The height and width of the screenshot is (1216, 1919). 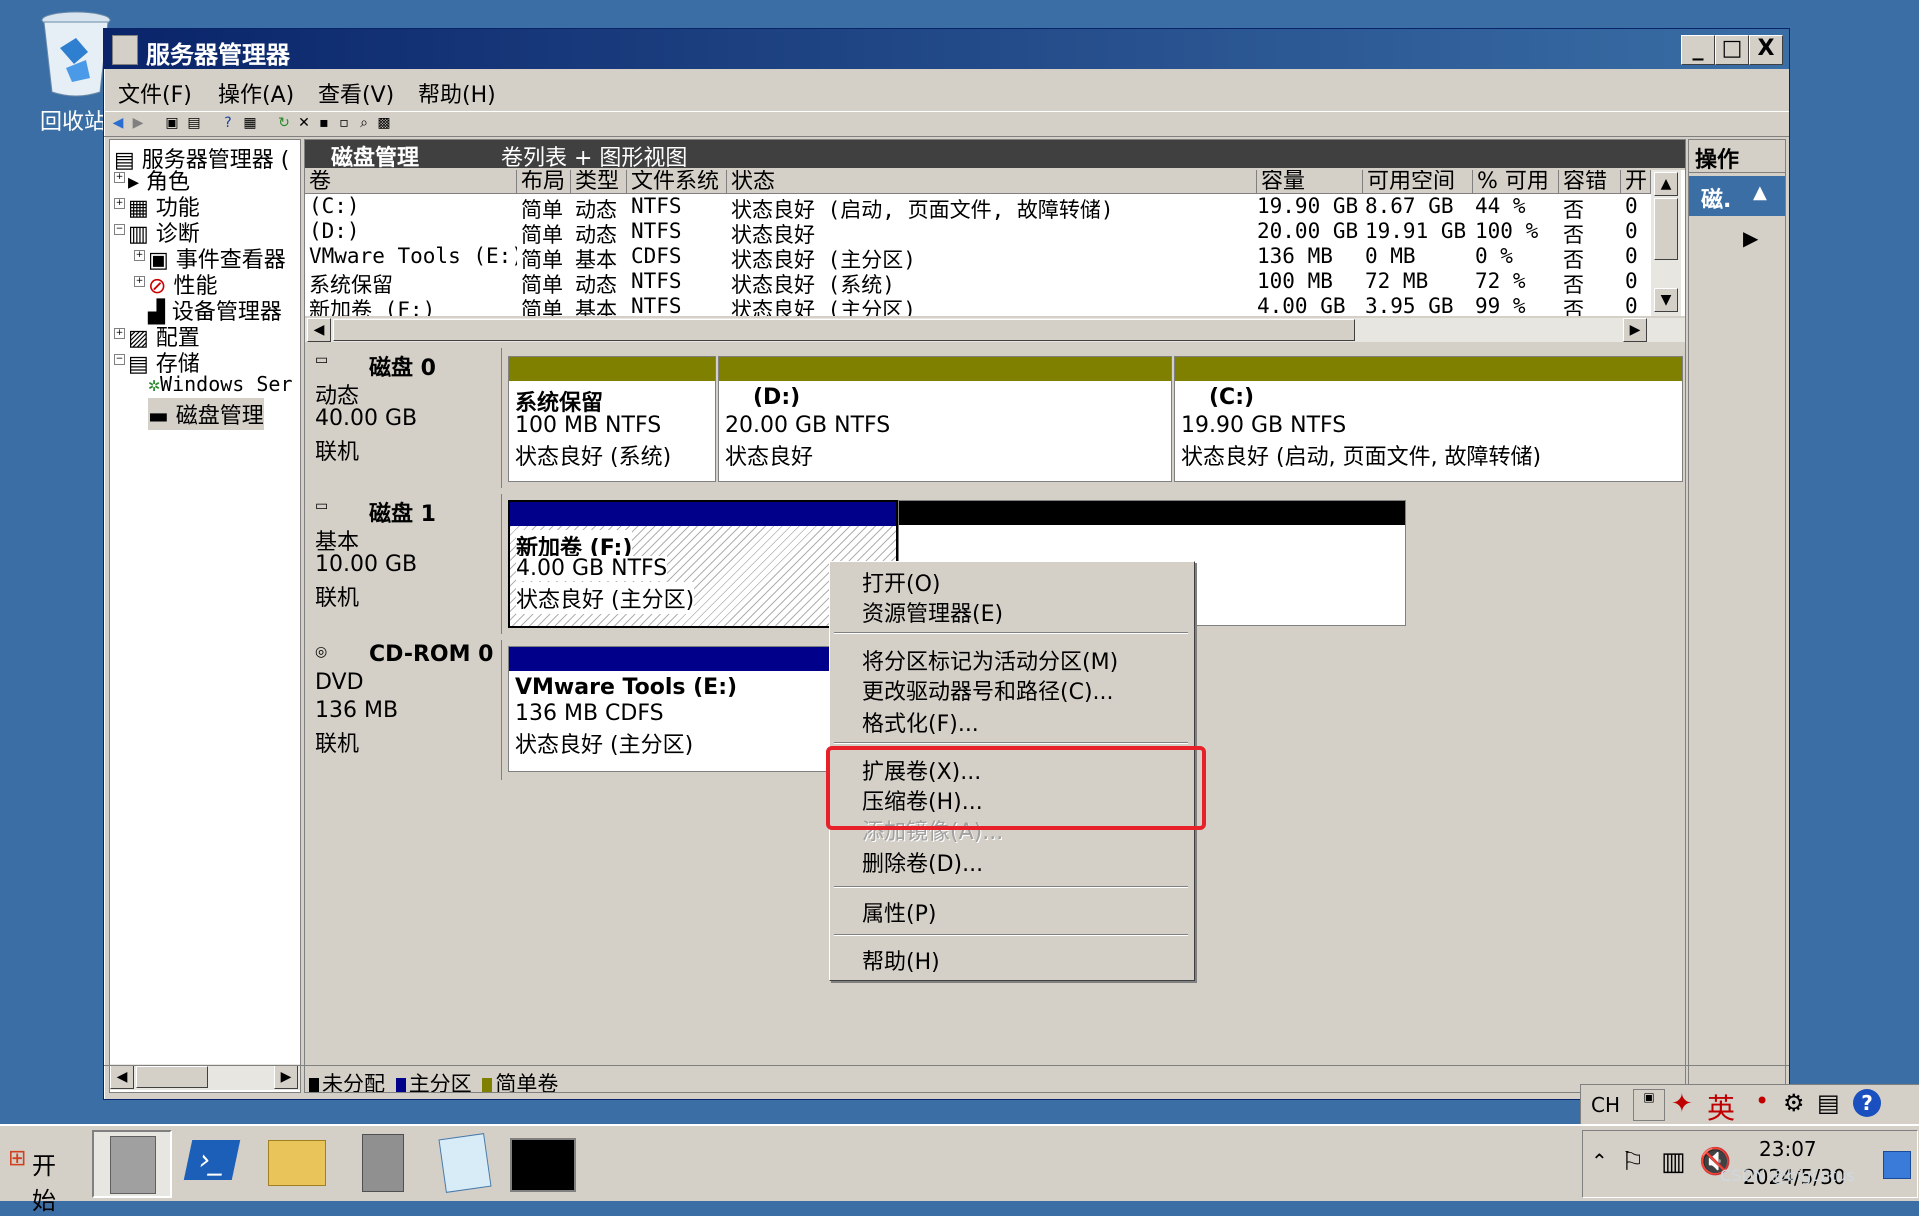 I want to click on scroll-down-button: ▼, so click(x=1666, y=300).